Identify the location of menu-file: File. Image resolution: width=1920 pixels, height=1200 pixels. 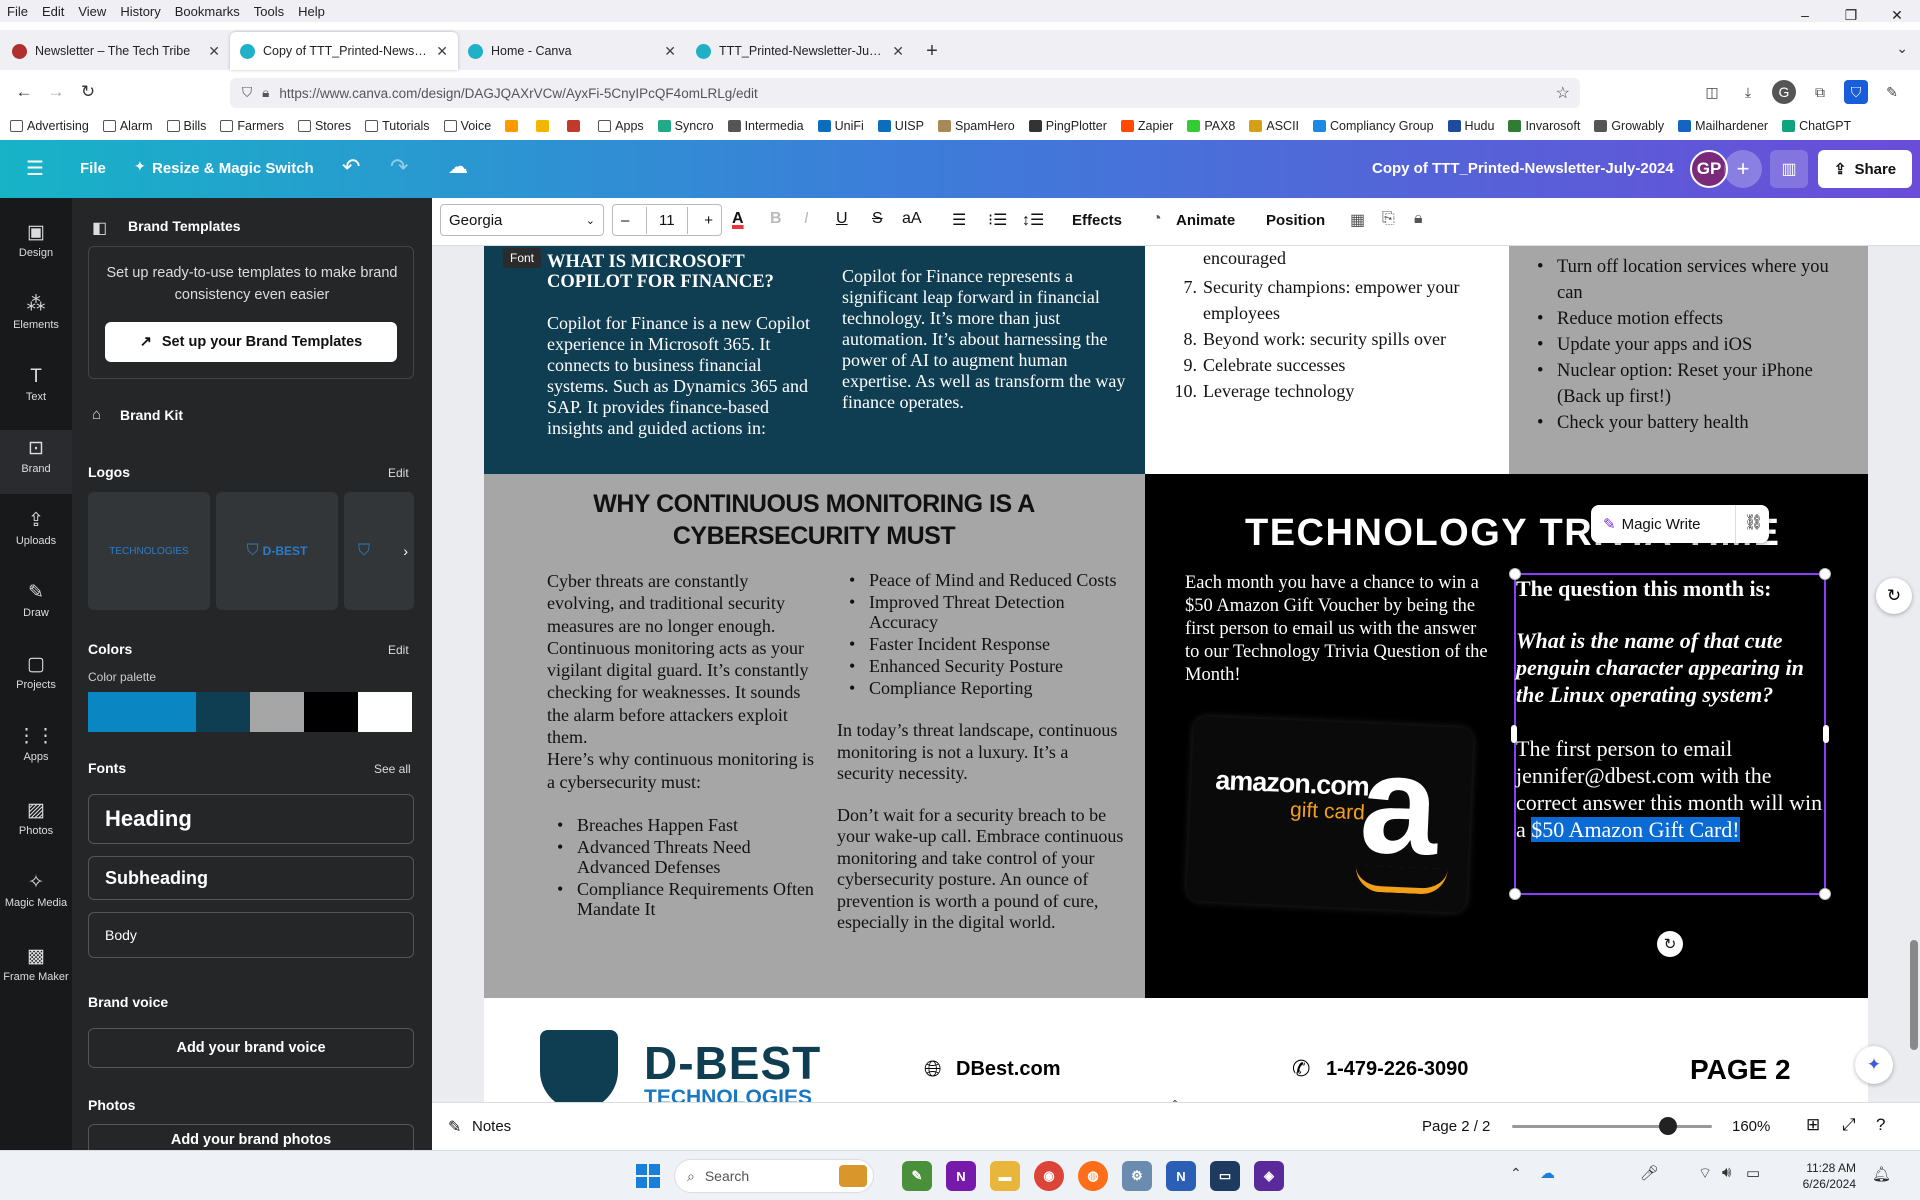
(17, 11).